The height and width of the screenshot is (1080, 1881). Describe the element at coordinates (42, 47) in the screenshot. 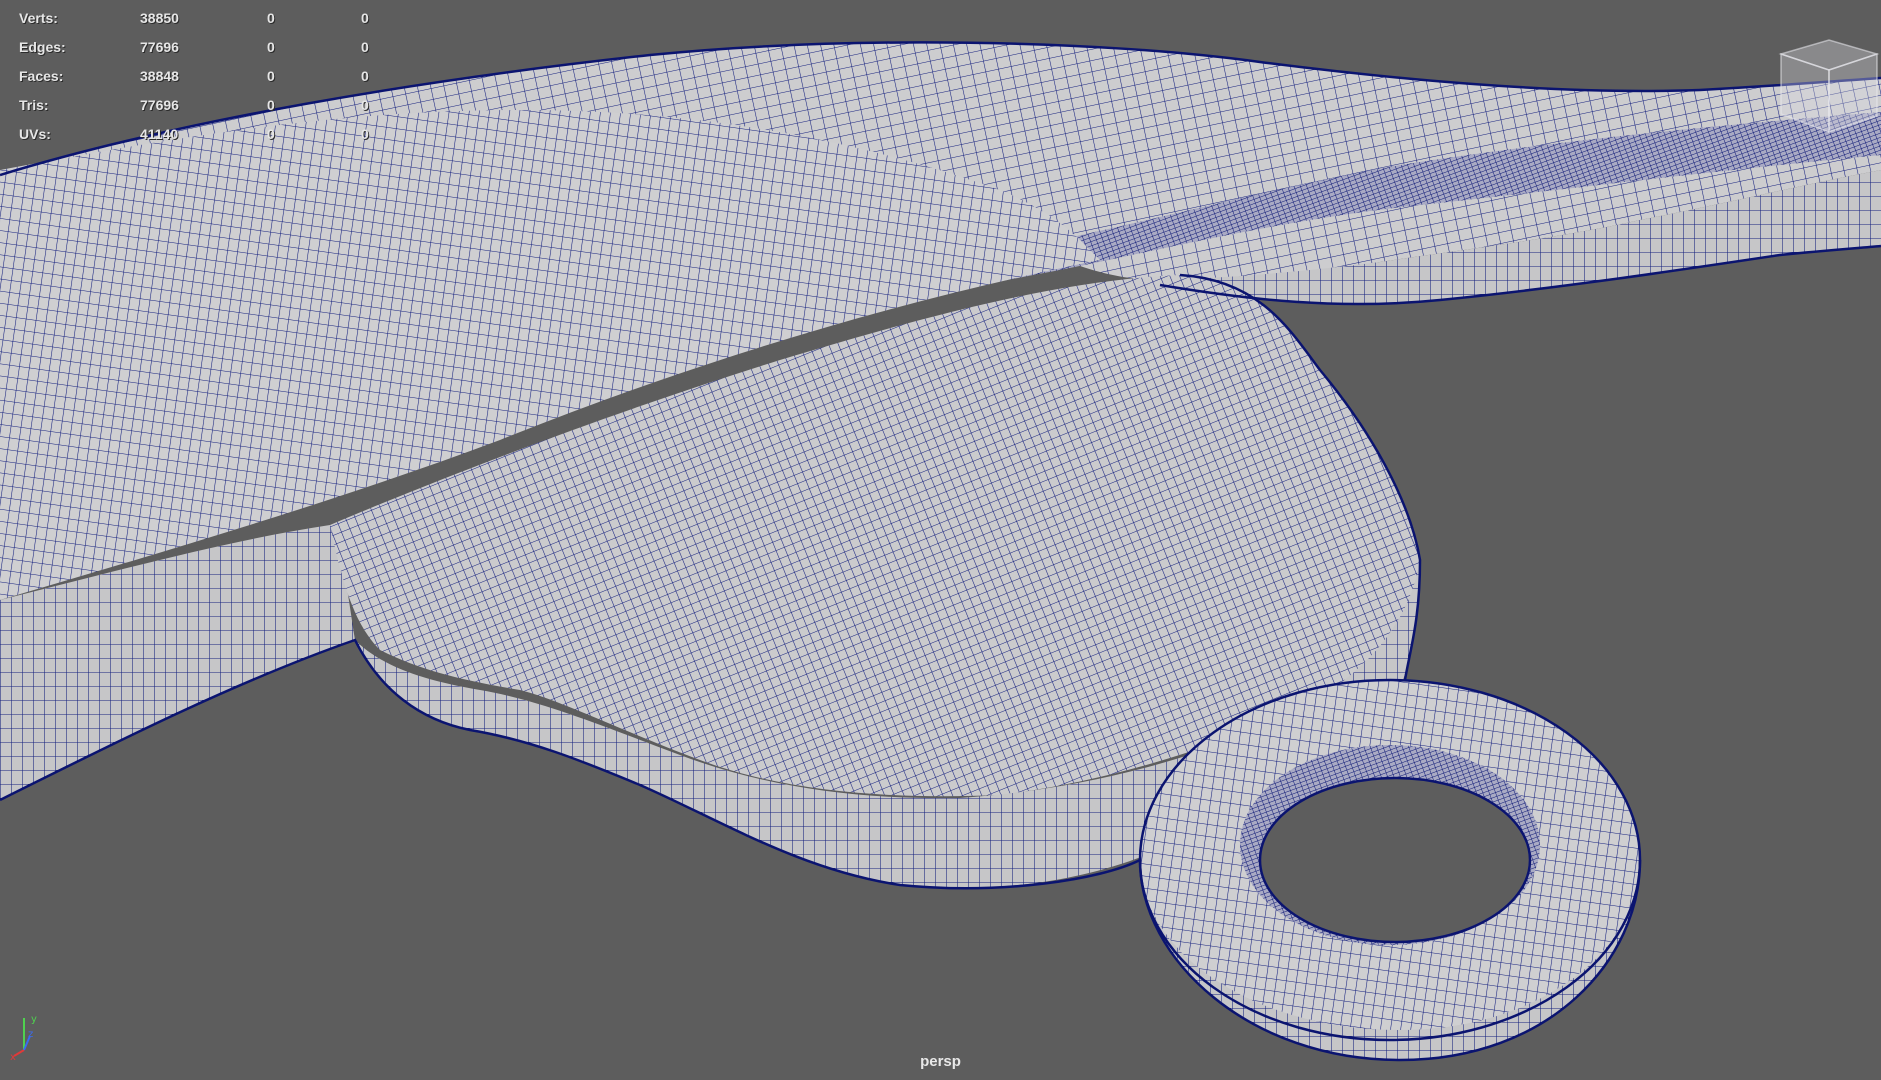

I see `hud-label: Edges:` at that location.